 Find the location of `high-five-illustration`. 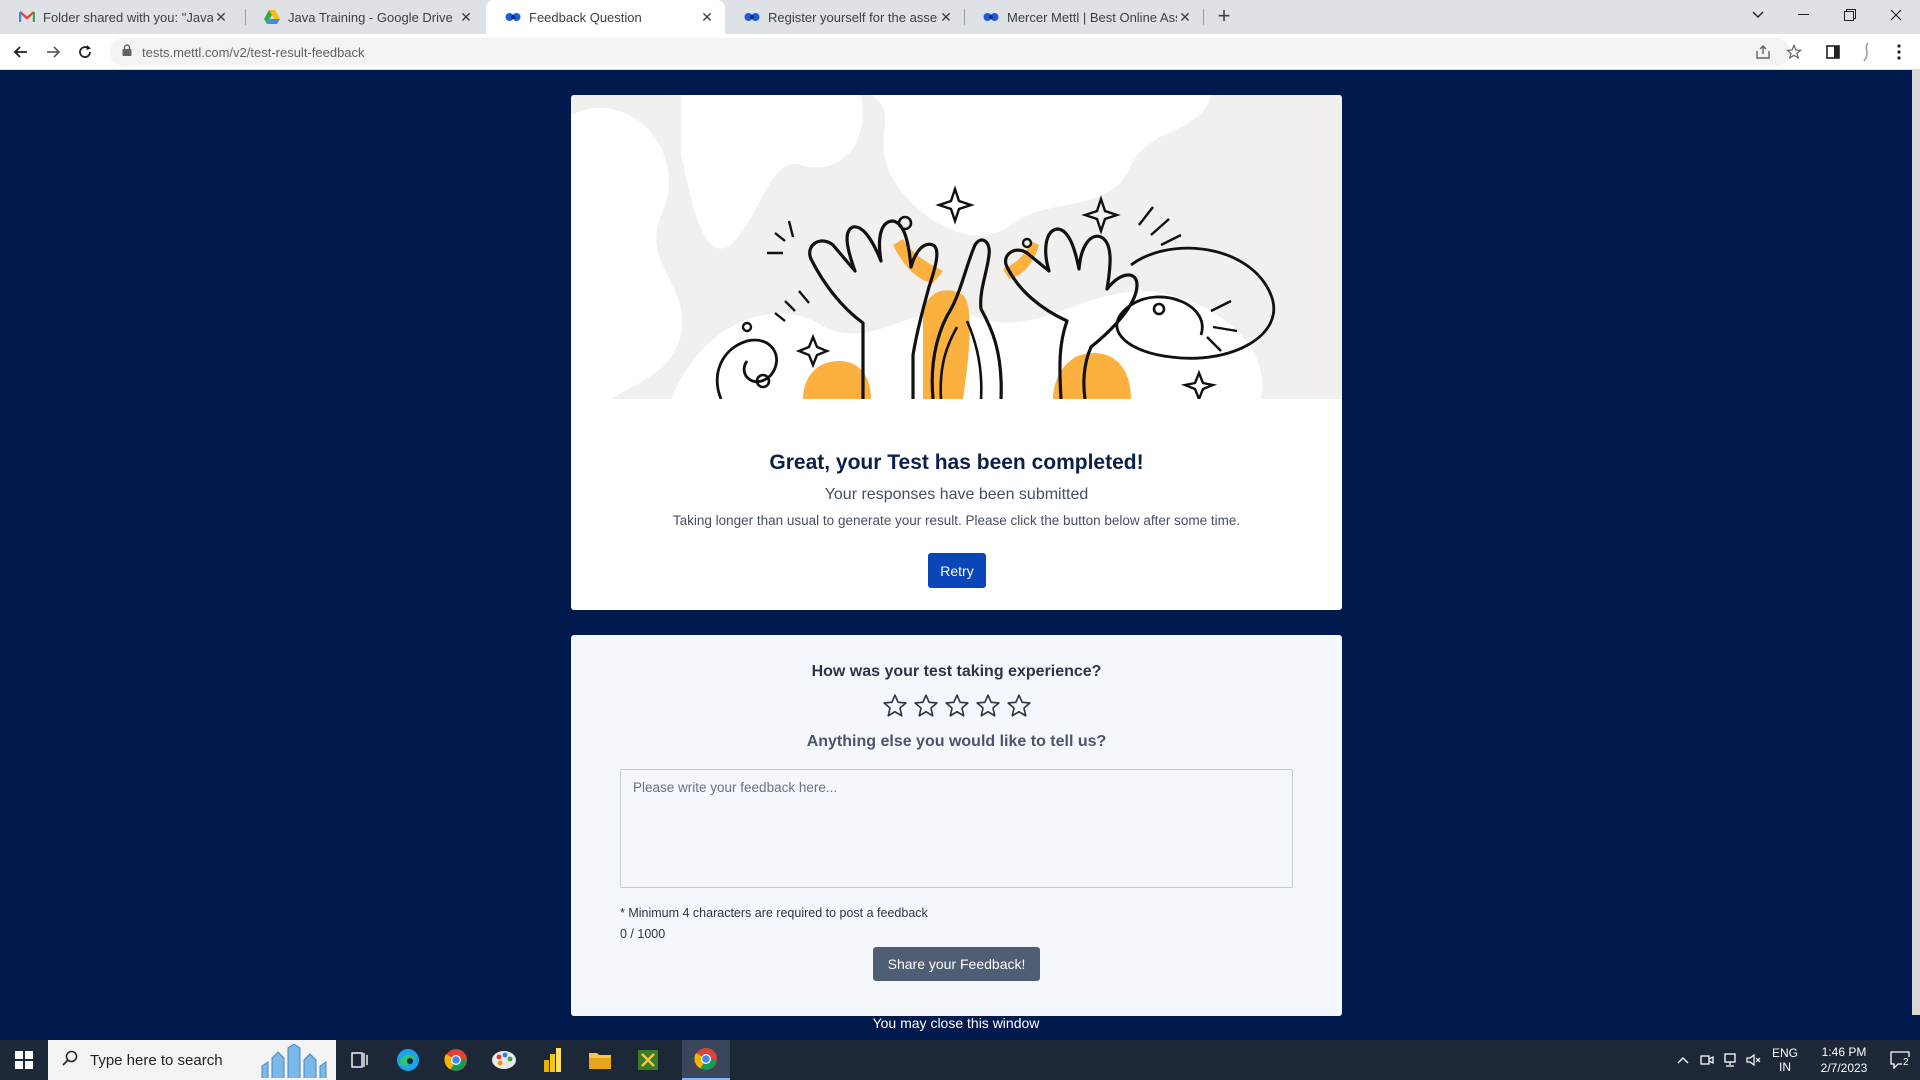

high-five-illustration is located at coordinates (956, 247).